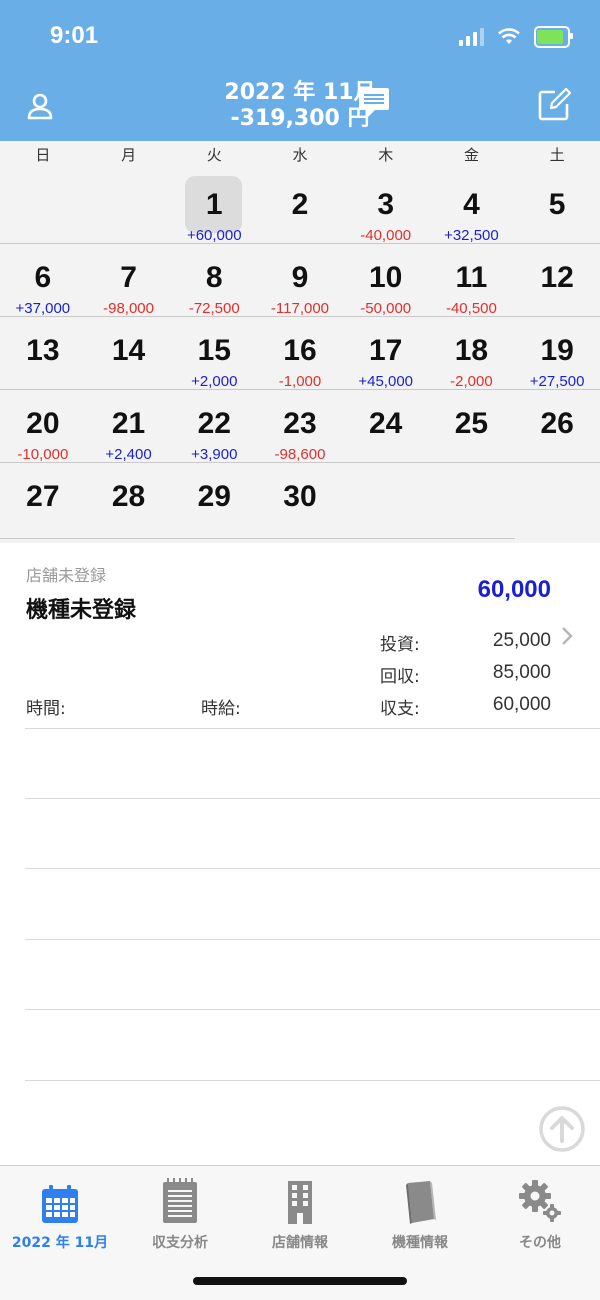 The image size is (600, 1300). Describe the element at coordinates (557, 353) in the screenshot. I see `calendar-day-cell: 19 +27,500` at that location.